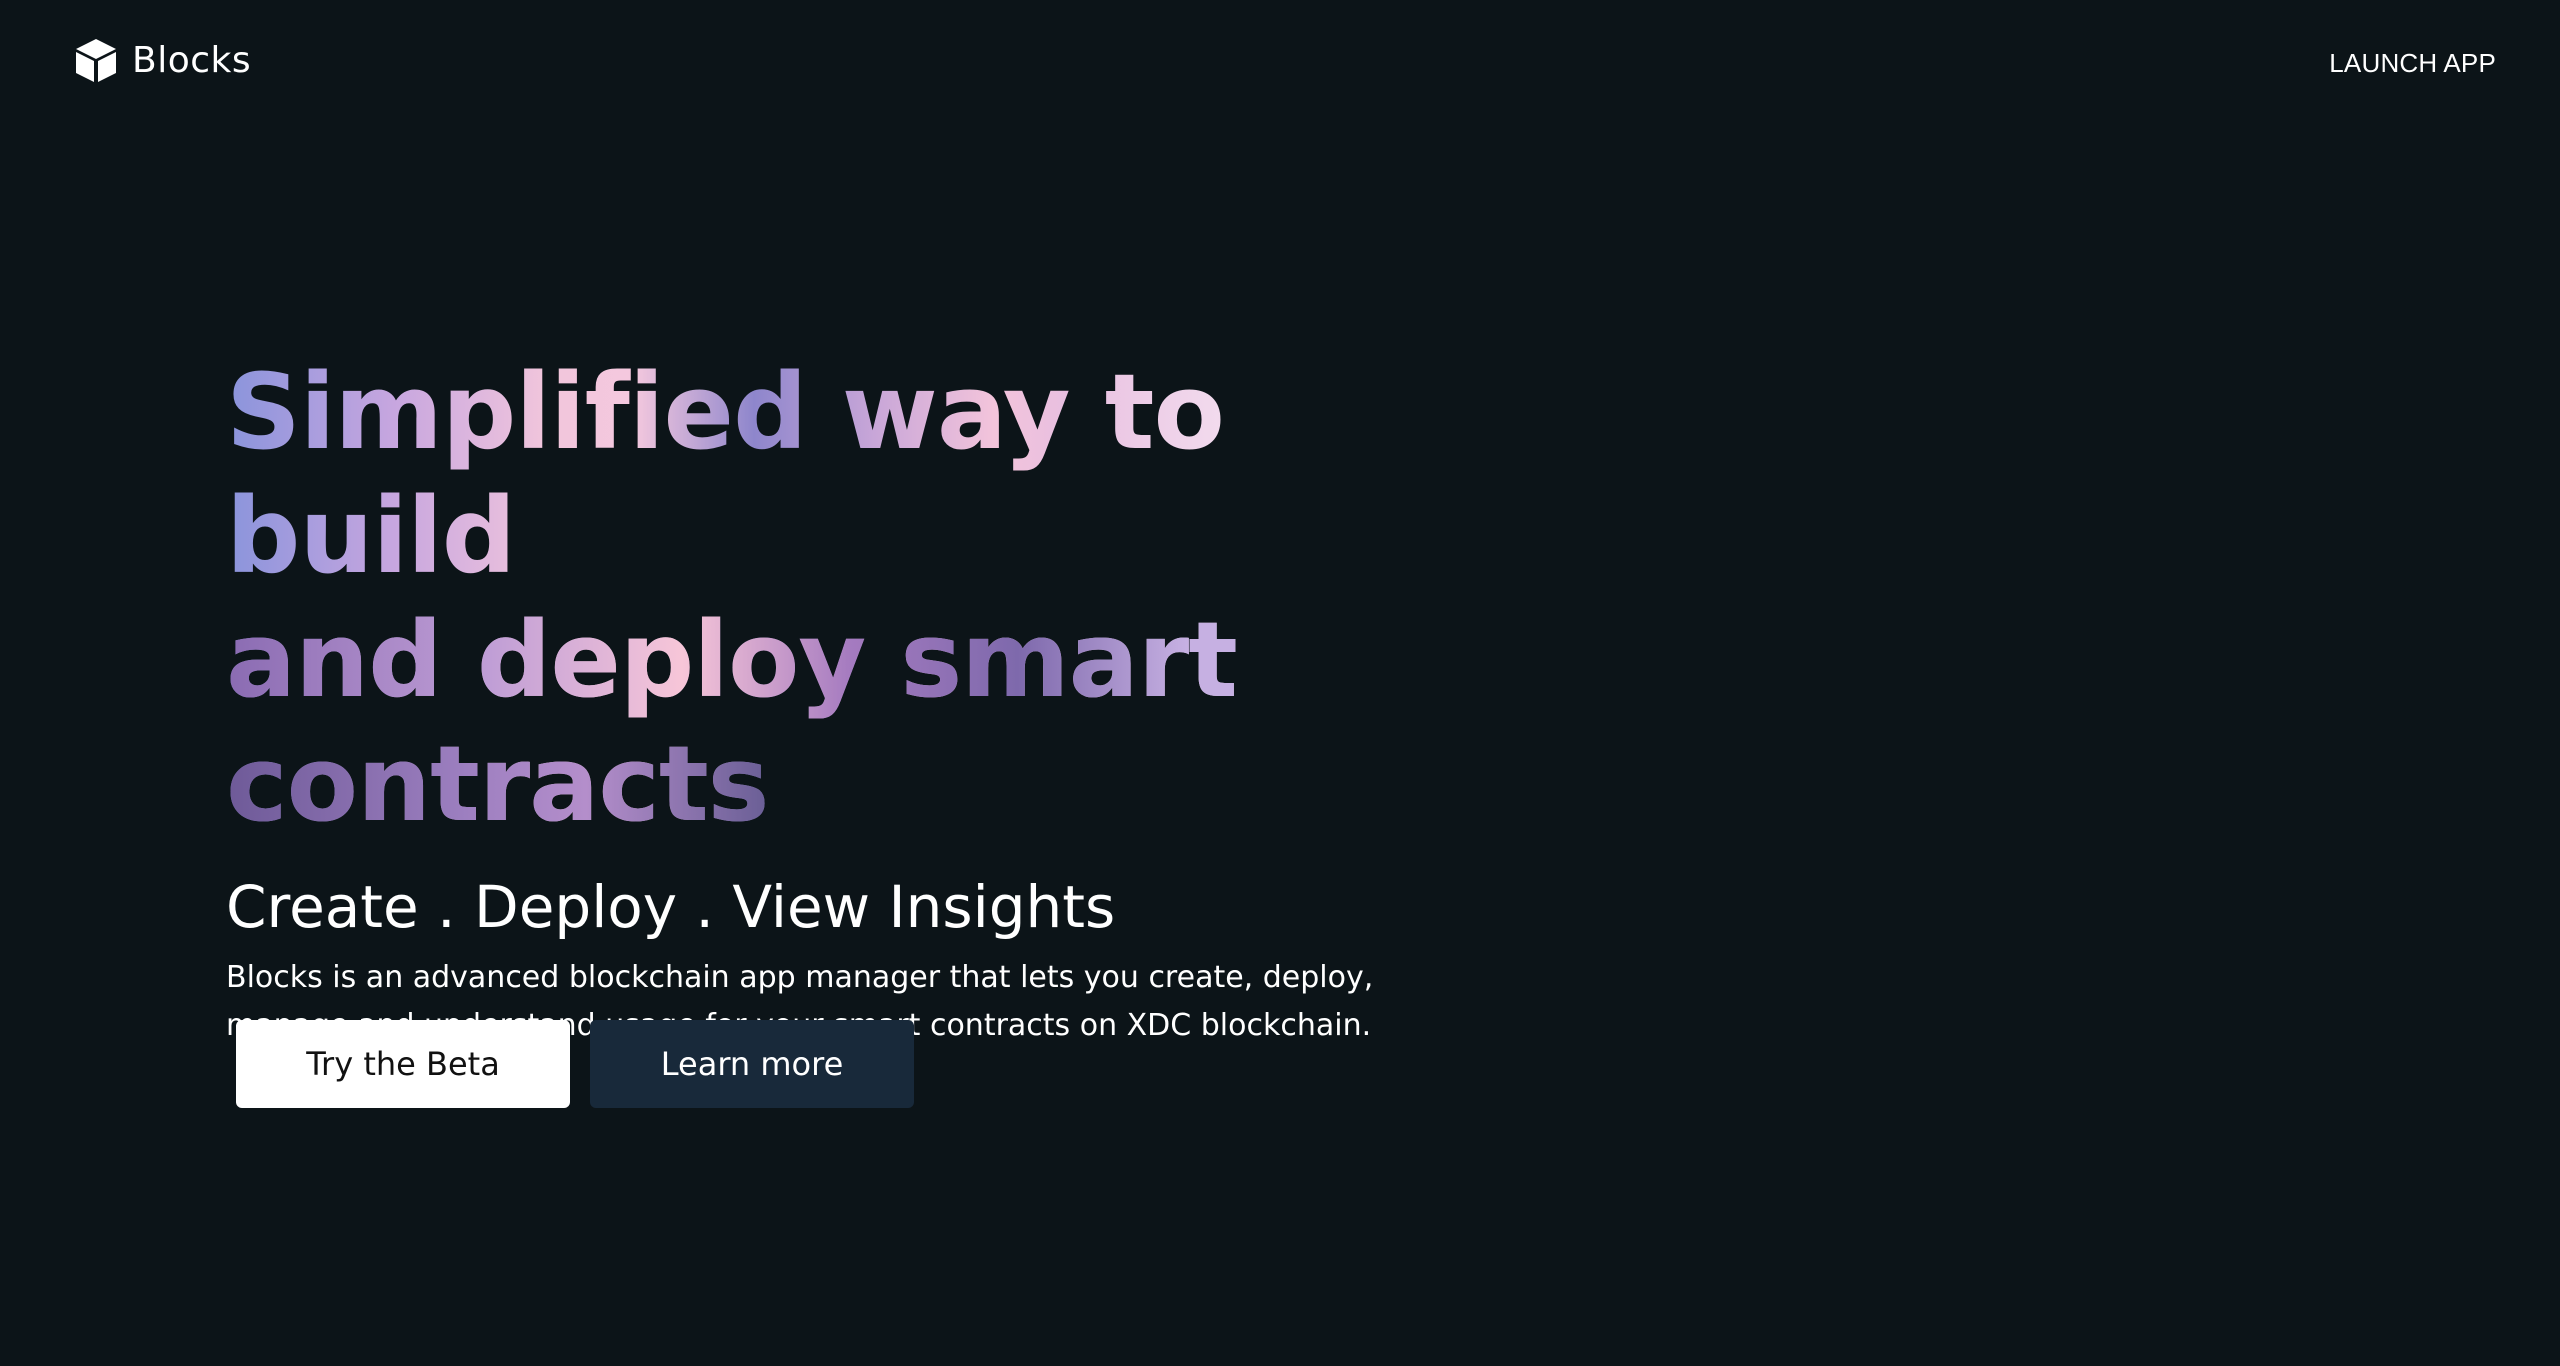 The height and width of the screenshot is (1366, 2560). What do you see at coordinates (2412, 63) in the screenshot?
I see `launch-app-link: LAUNCH APP` at bounding box center [2412, 63].